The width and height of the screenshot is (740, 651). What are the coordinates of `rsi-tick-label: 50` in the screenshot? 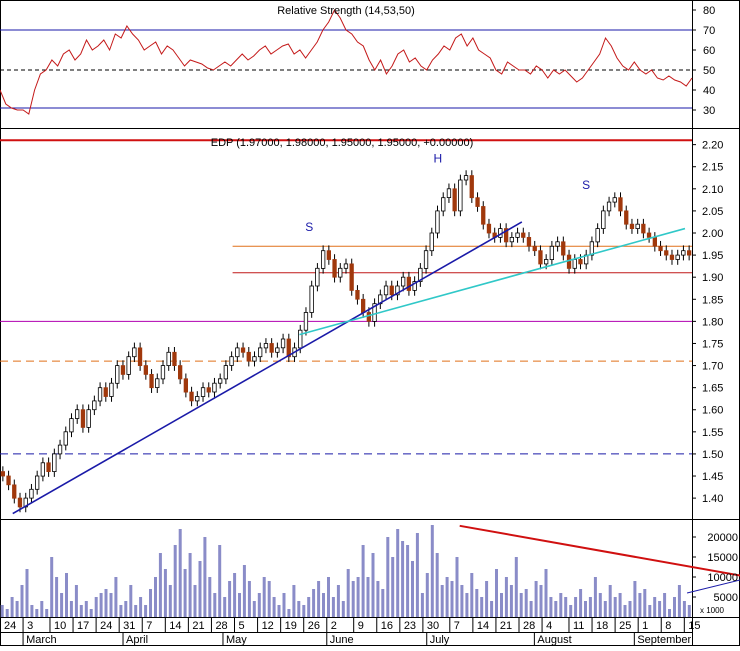 It's located at (709, 71).